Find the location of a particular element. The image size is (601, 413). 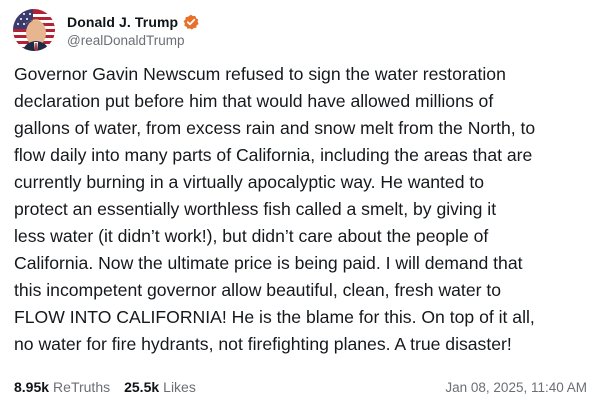

avatar-image is located at coordinates (34, 30).